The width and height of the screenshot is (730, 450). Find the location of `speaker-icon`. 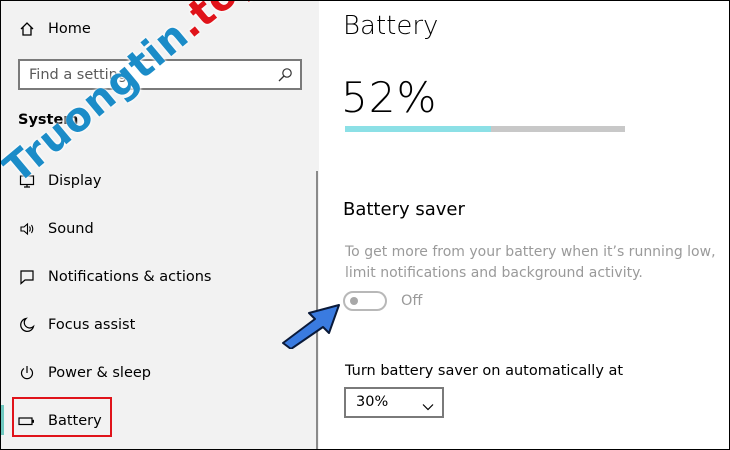

speaker-icon is located at coordinates (27, 229).